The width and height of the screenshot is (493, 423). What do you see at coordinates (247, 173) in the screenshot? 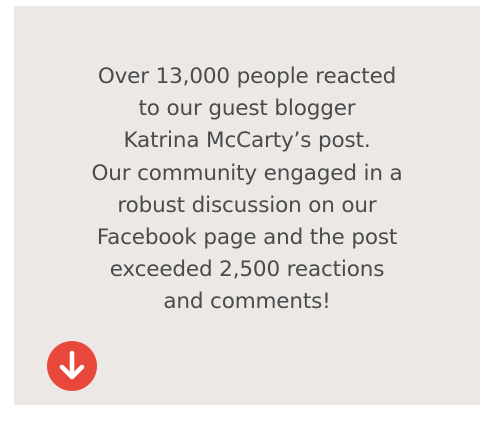
I see `message-line: Our community engaged in a` at bounding box center [247, 173].